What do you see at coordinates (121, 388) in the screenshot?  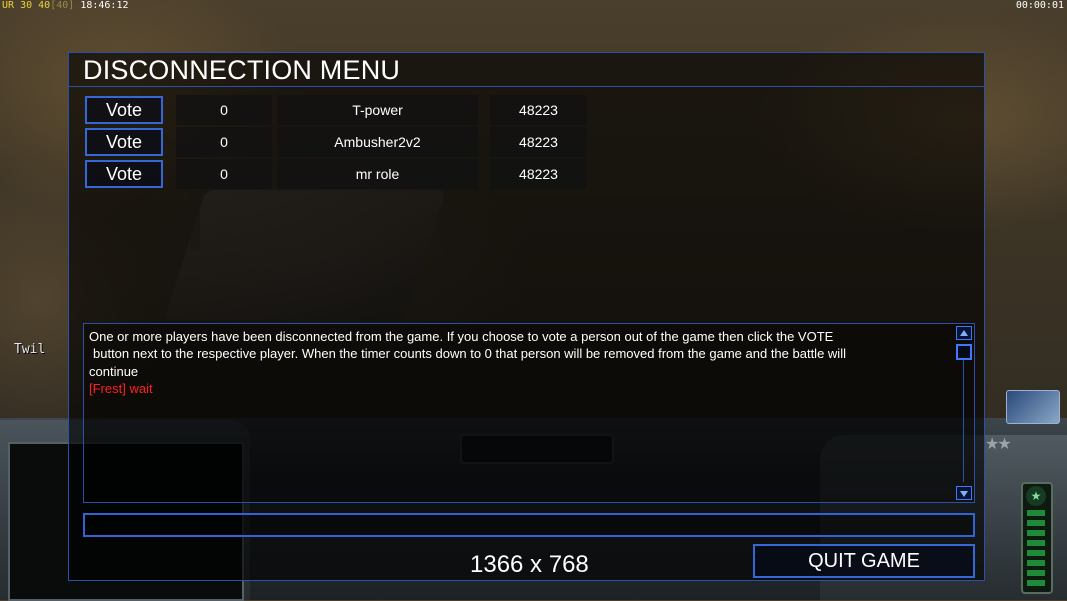 I see `chat-message: [Frest] wait` at bounding box center [121, 388].